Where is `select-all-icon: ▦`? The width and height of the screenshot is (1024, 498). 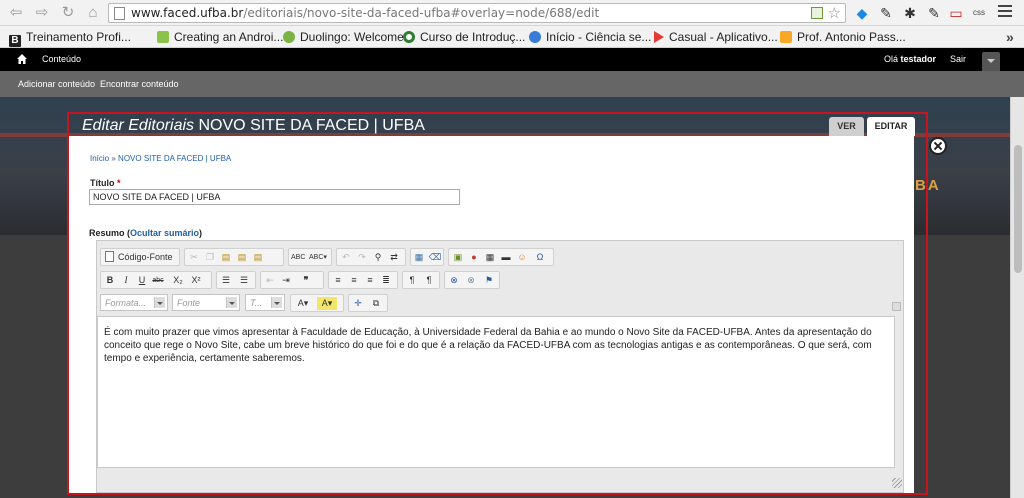
select-all-icon: ▦ is located at coordinates (419, 257).